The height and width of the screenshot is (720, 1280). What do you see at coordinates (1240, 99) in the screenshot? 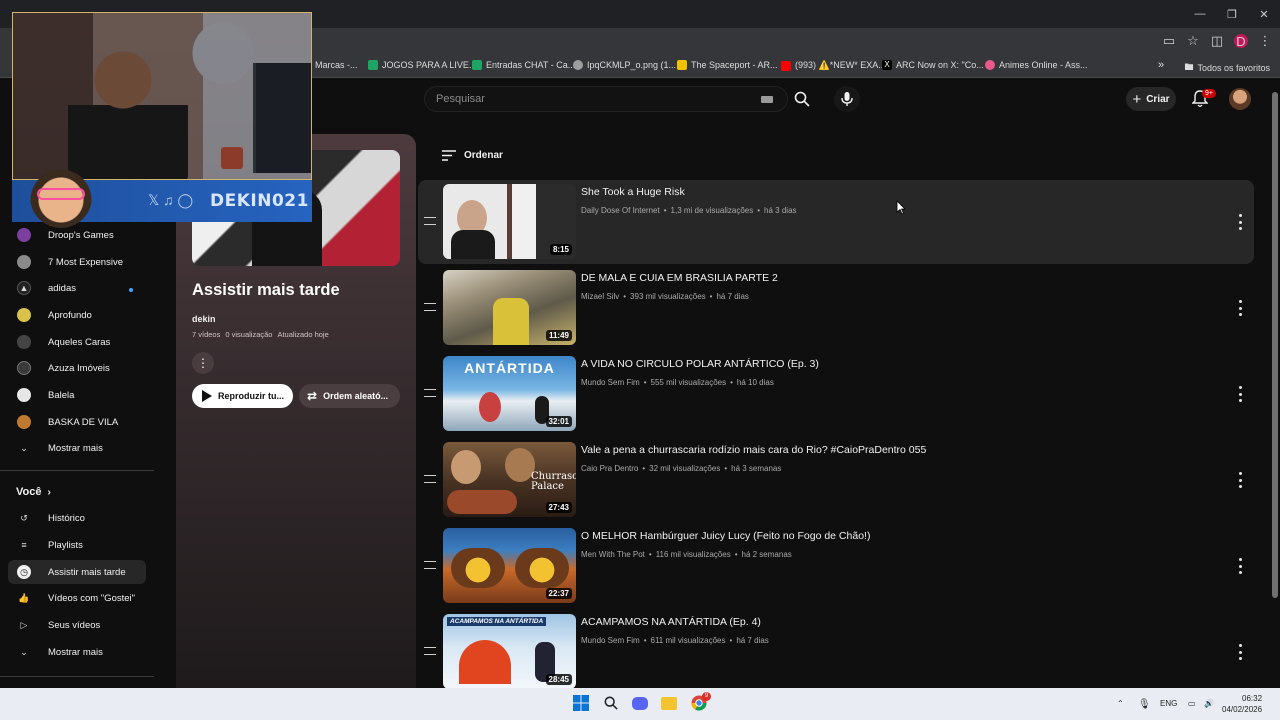
I see `account-avatar` at bounding box center [1240, 99].